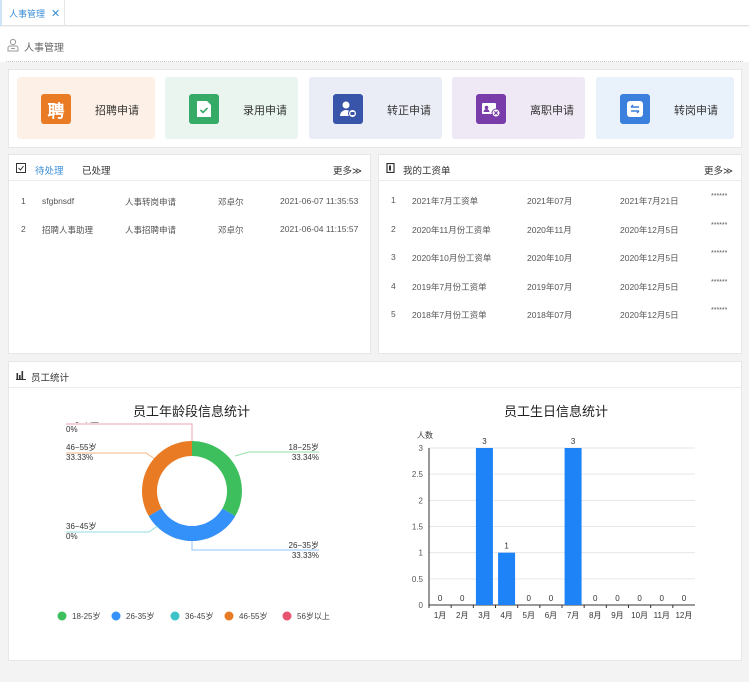  Describe the element at coordinates (375, 108) in the screenshot. I see `quick-action-regularization: 转正申请` at that location.